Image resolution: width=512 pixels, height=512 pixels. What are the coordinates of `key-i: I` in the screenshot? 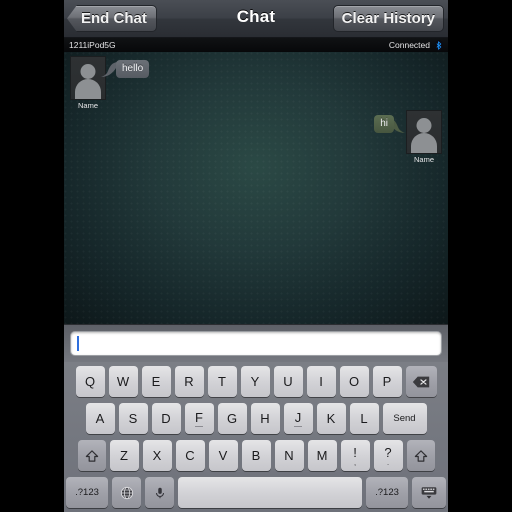 It's located at (321, 381).